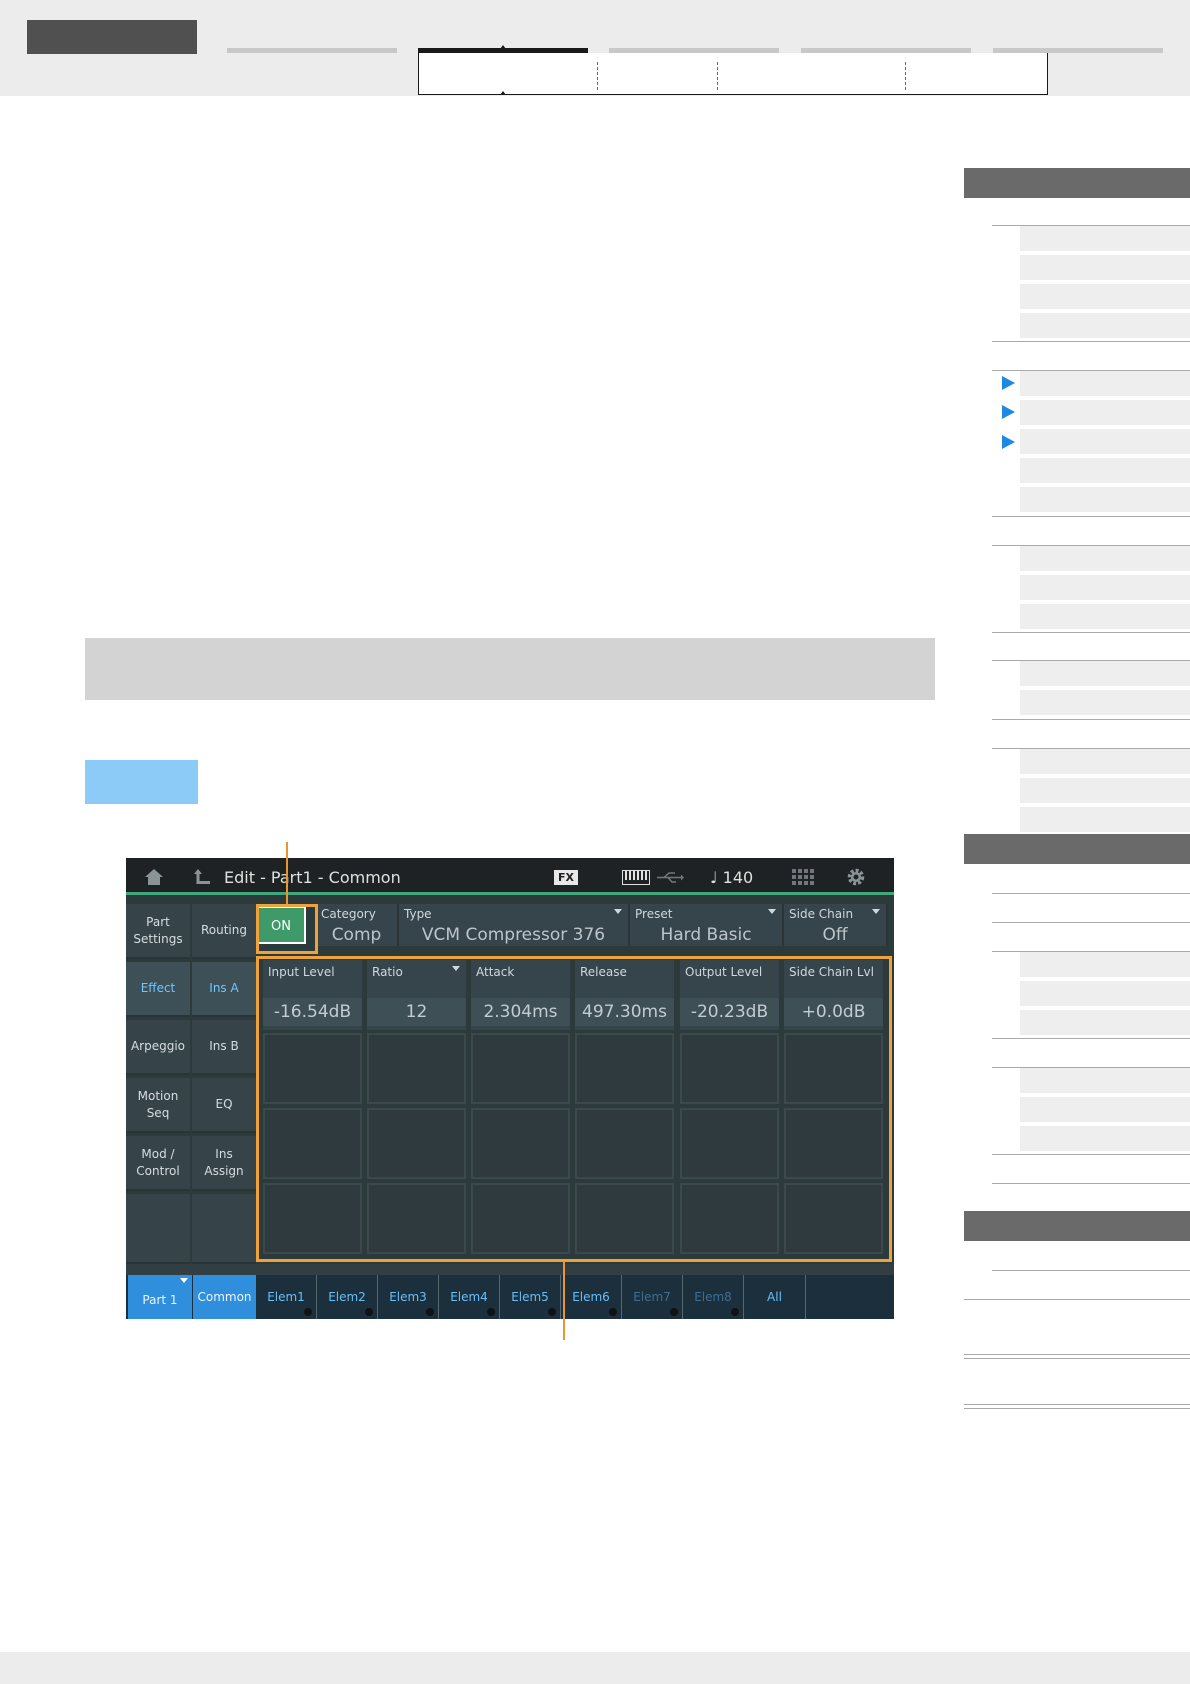 The width and height of the screenshot is (1190, 1684). I want to click on logo-block, so click(112, 37).